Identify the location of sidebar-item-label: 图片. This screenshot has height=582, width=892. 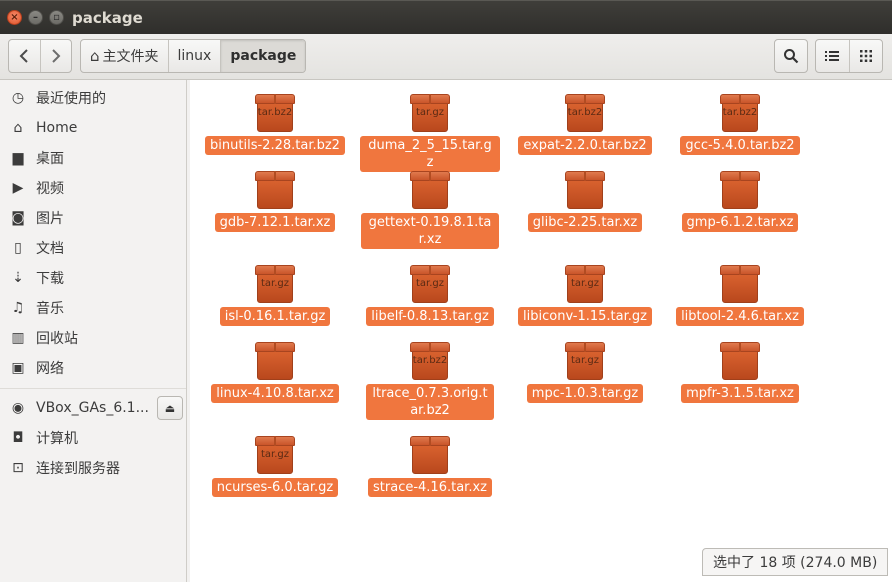
(50, 219).